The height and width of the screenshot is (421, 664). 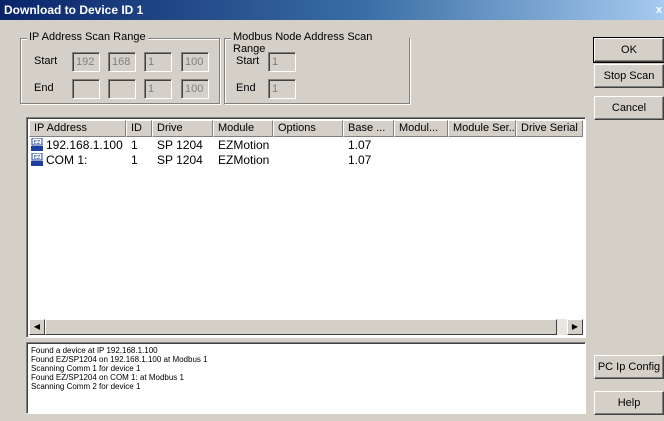 I want to click on table-row: EZ COM 1: 1 SP 1204 EZMotion 1.07, so click(x=306, y=160).